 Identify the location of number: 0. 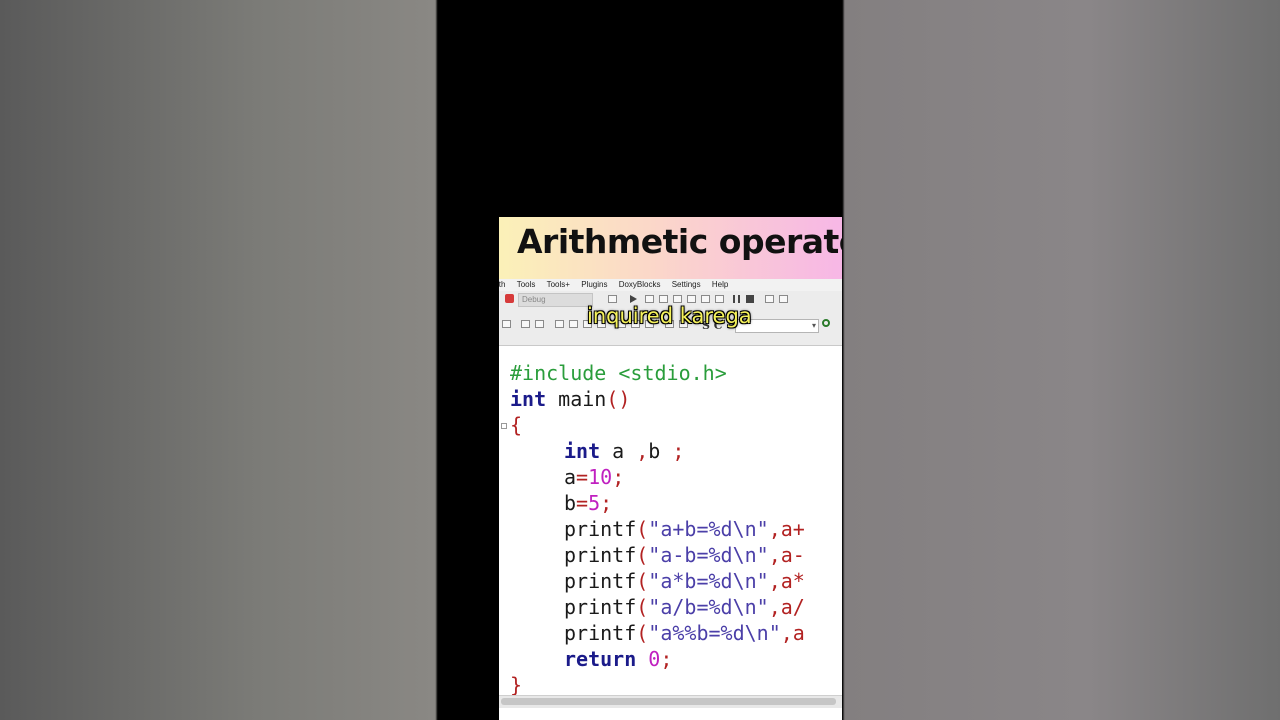
(648, 659).